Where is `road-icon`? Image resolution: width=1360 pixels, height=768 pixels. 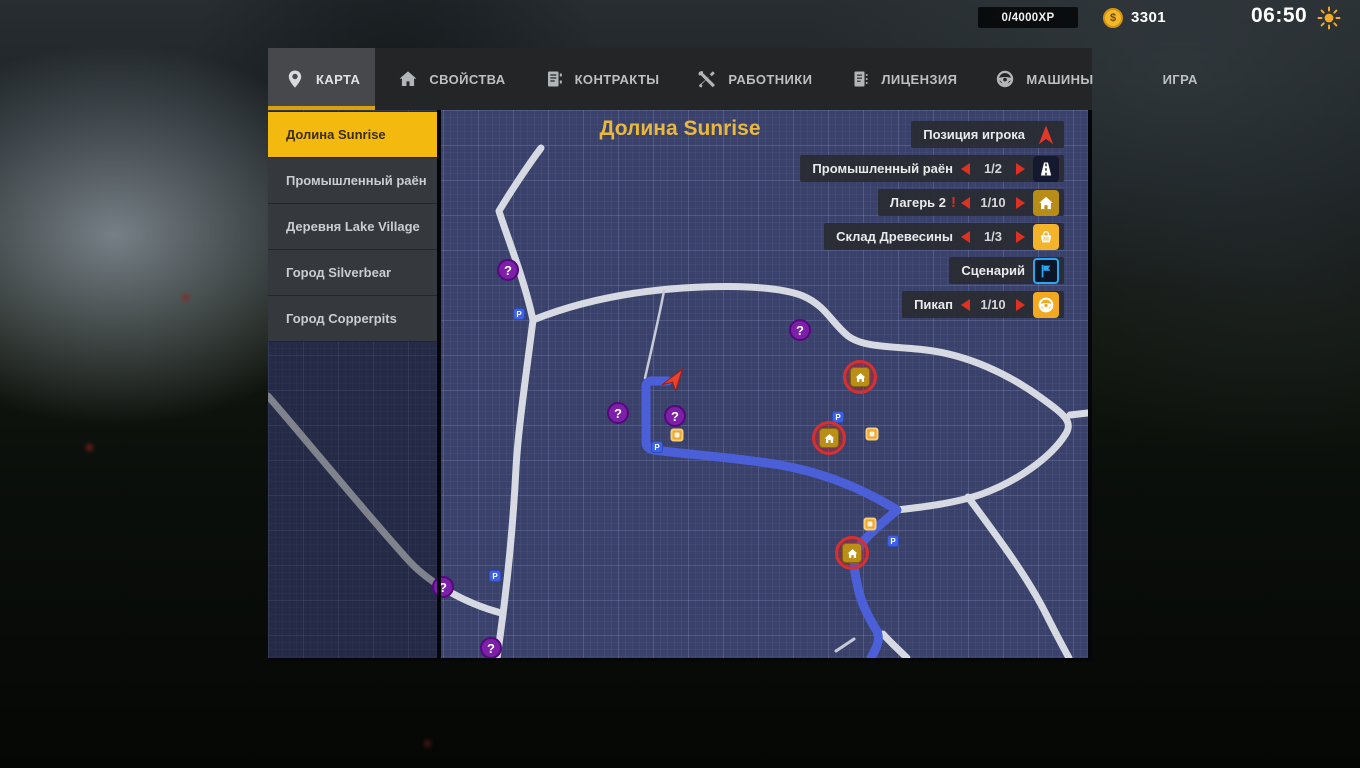 road-icon is located at coordinates (1046, 168).